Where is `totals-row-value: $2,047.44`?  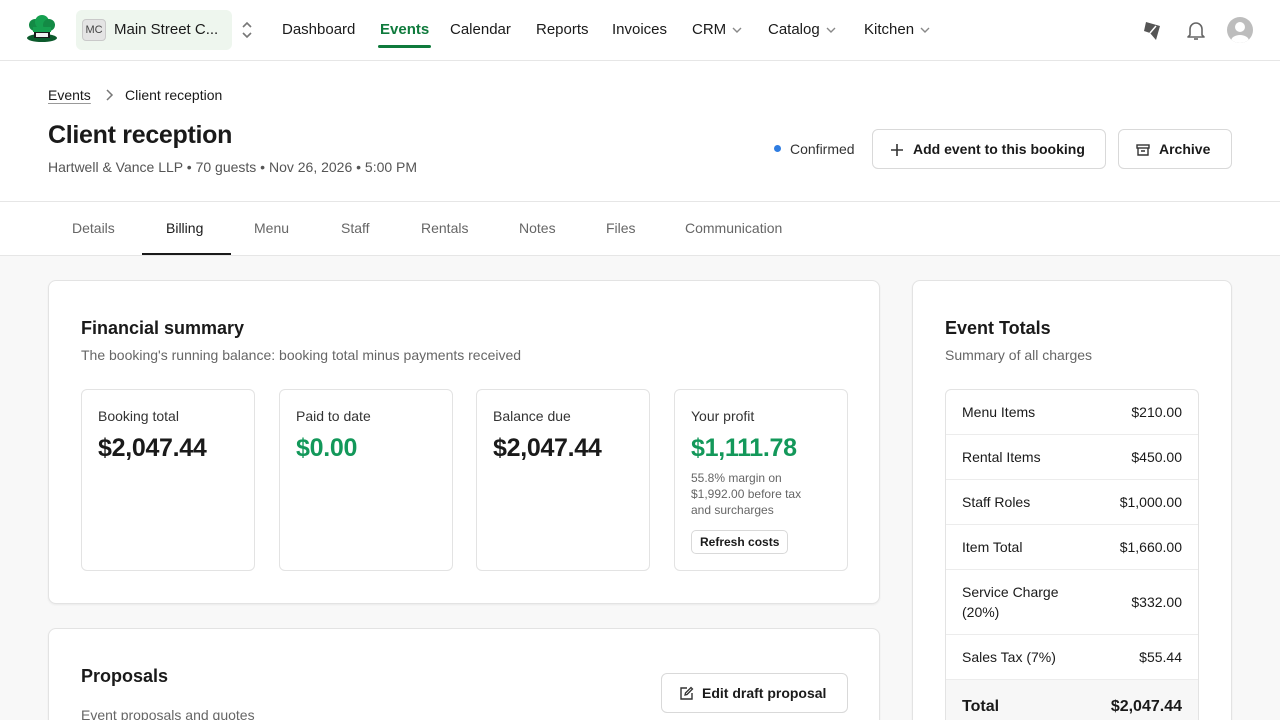
totals-row-value: $2,047.44 is located at coordinates (1146, 706).